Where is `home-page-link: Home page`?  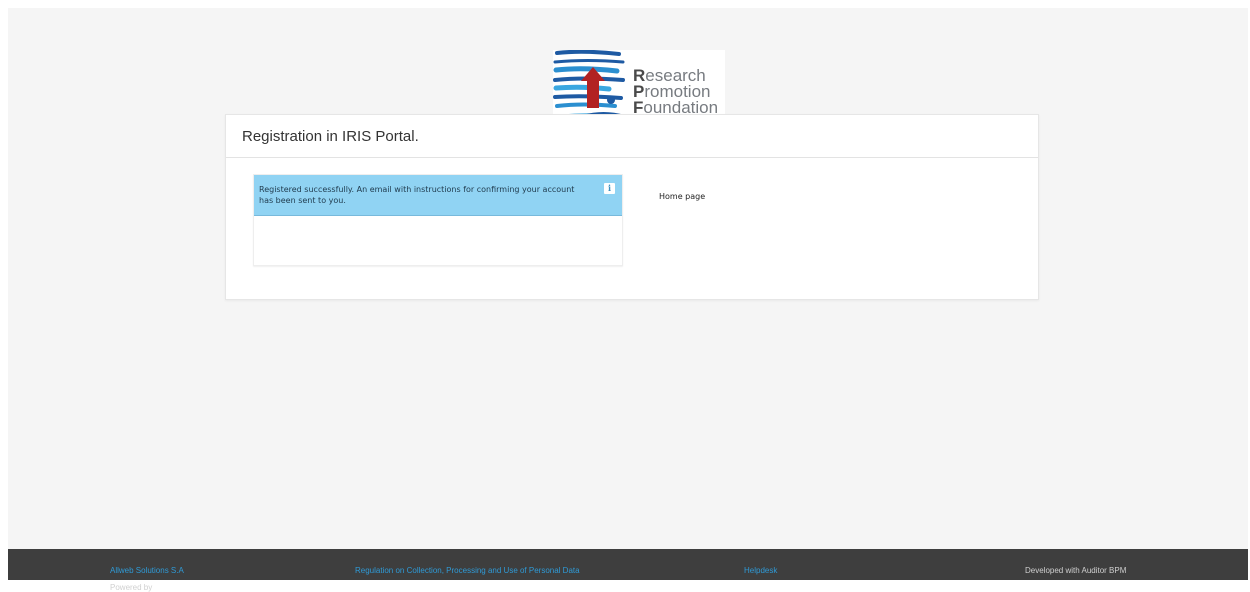 home-page-link: Home page is located at coordinates (682, 196).